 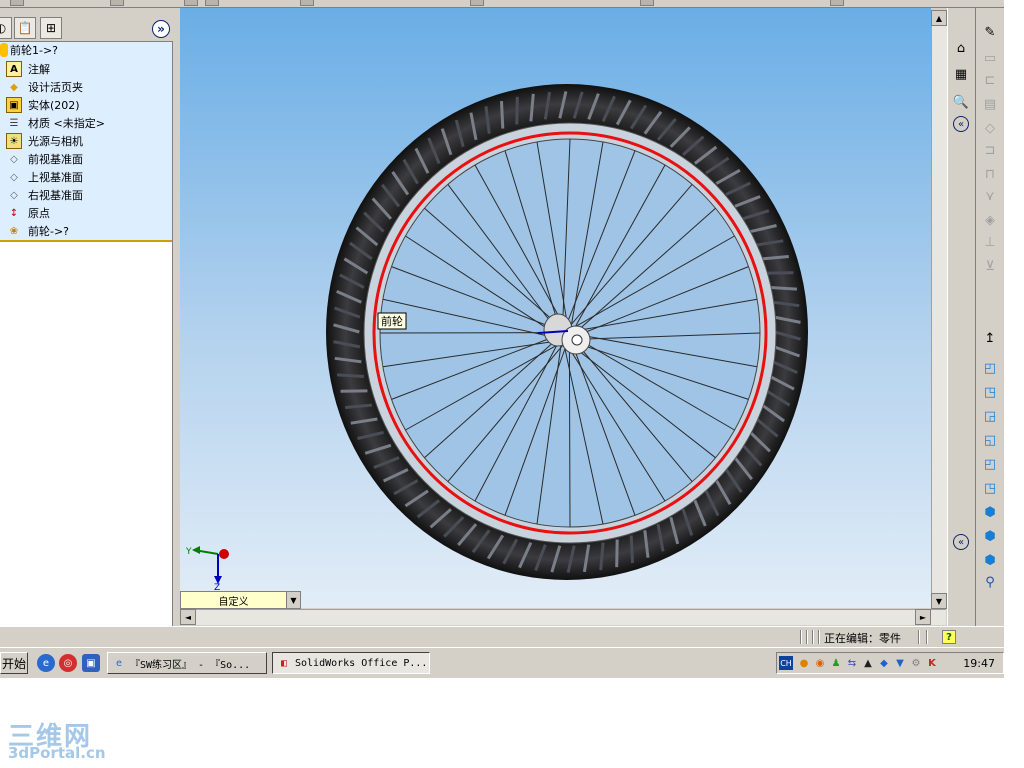 I want to click on watermark: 三维网 3dPortal.cn, so click(x=58, y=741).